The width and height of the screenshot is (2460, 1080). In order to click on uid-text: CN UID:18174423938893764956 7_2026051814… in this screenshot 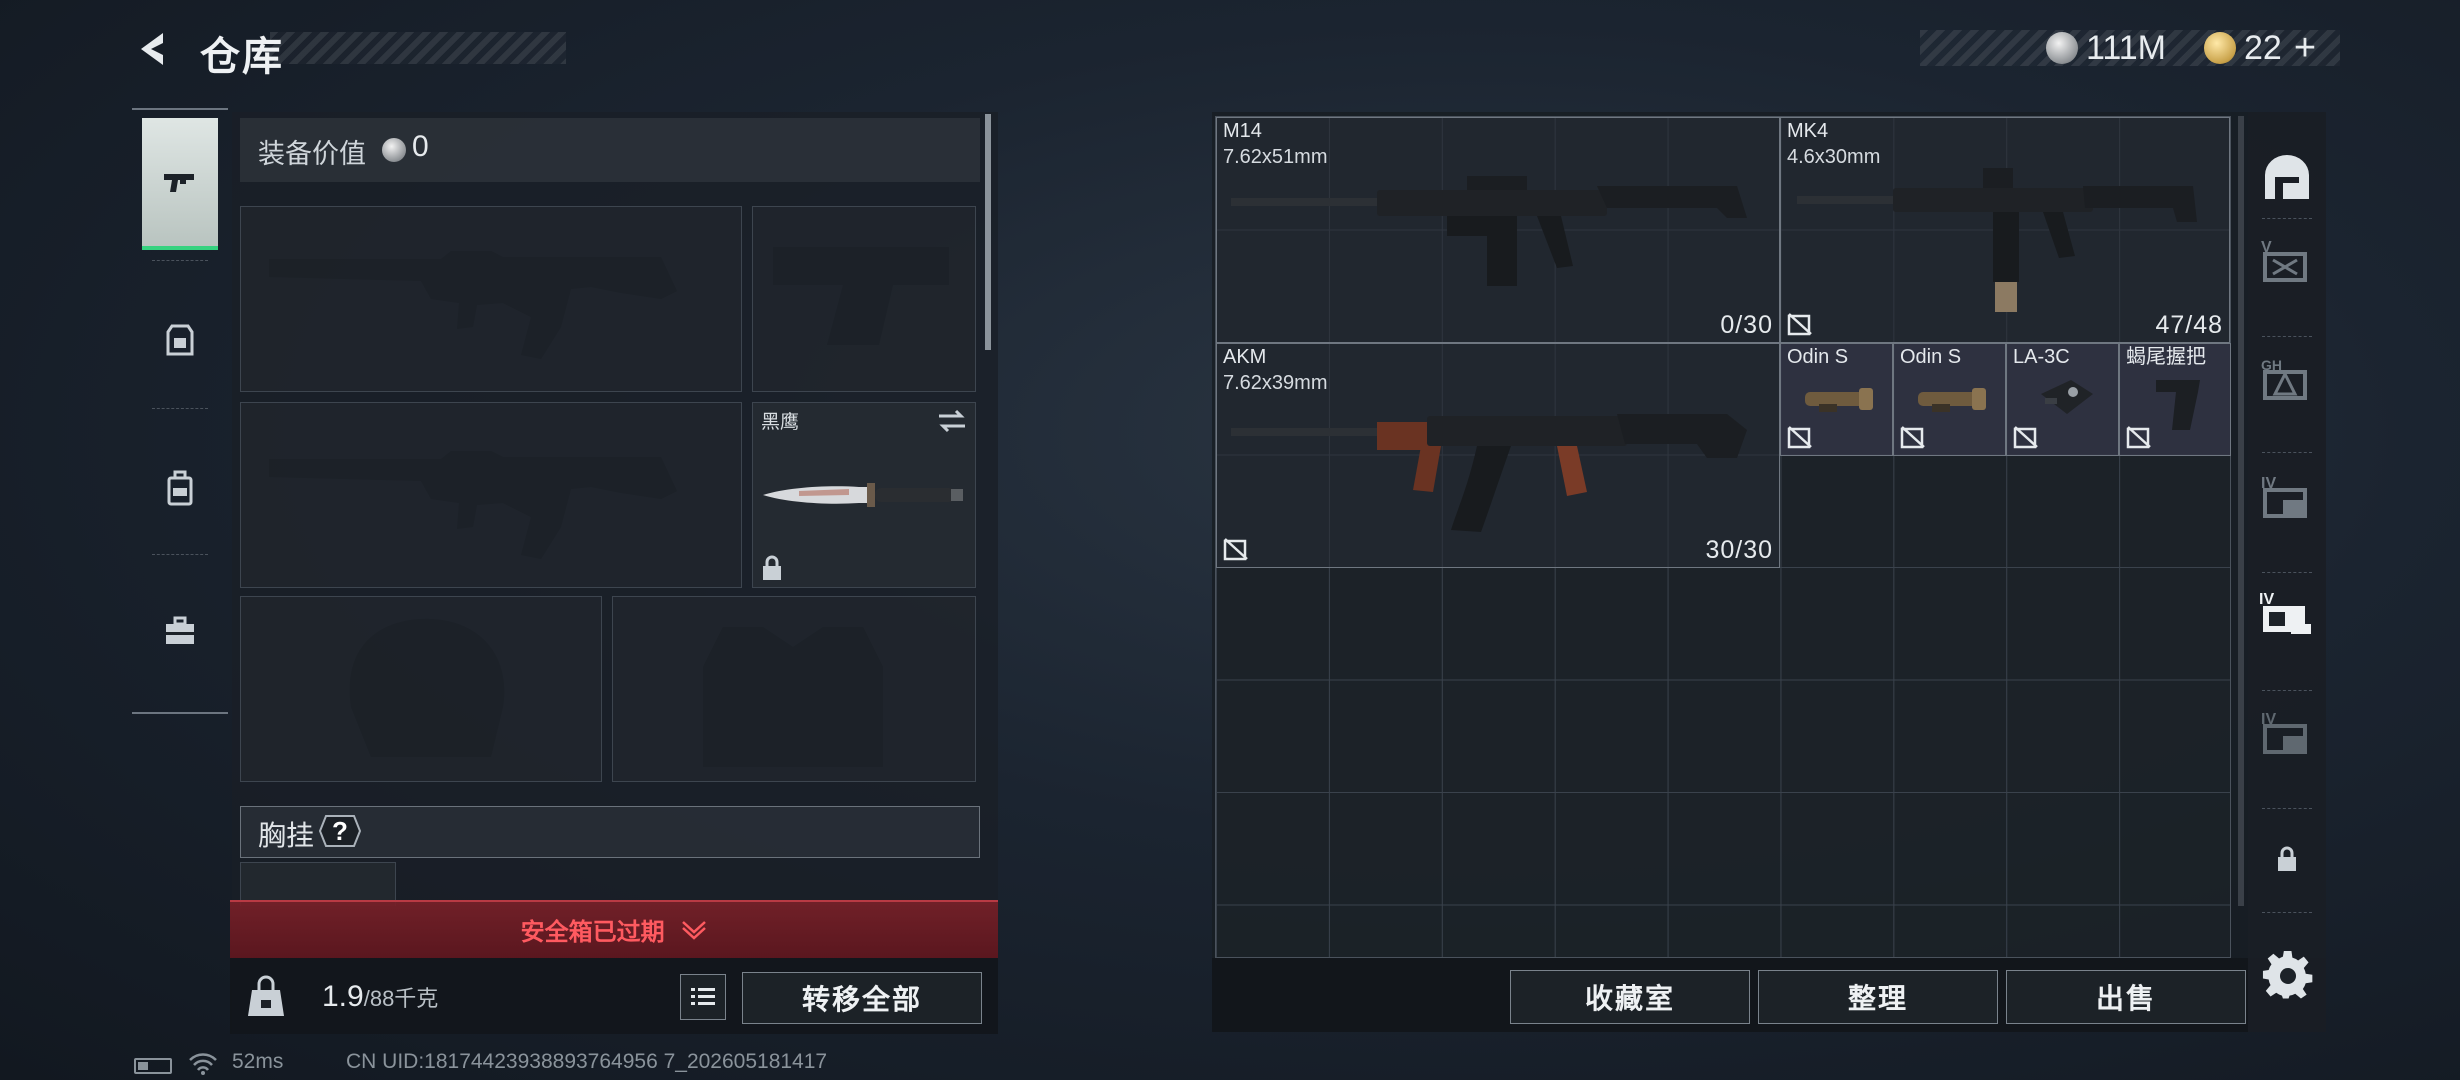, I will do `click(587, 1061)`.